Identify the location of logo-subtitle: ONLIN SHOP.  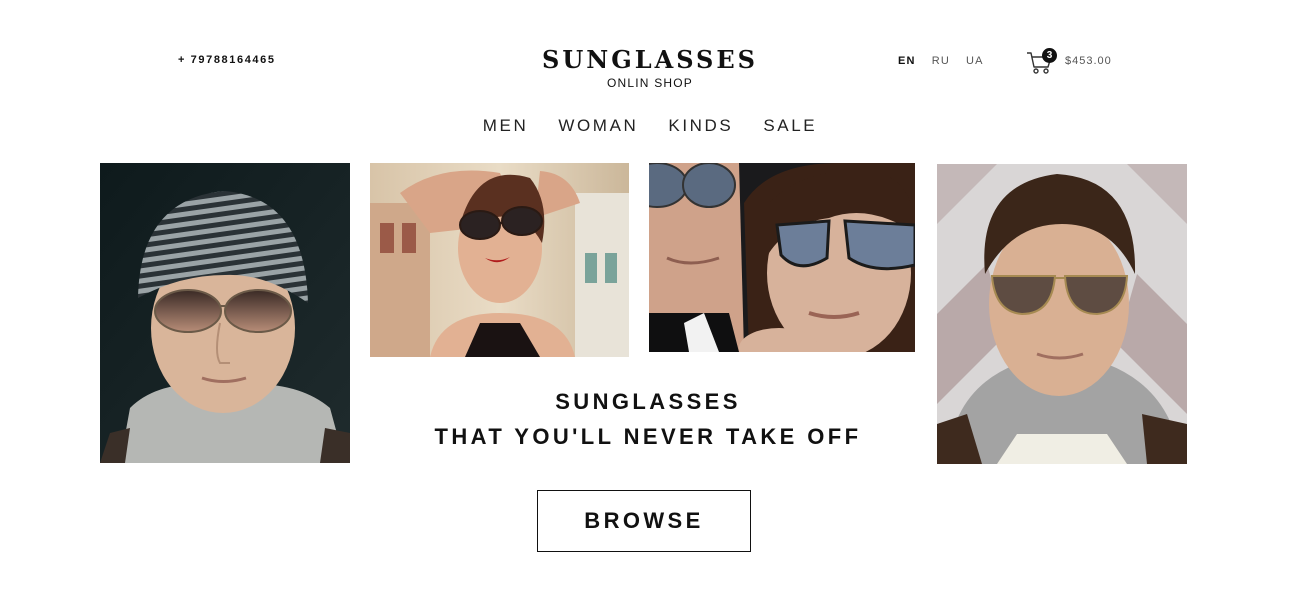
(649, 83).